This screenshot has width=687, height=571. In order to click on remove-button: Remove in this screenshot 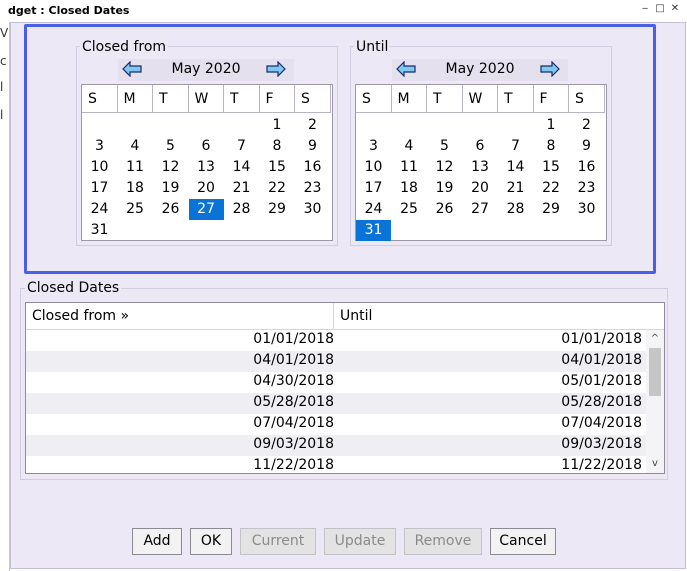, I will do `click(443, 541)`.